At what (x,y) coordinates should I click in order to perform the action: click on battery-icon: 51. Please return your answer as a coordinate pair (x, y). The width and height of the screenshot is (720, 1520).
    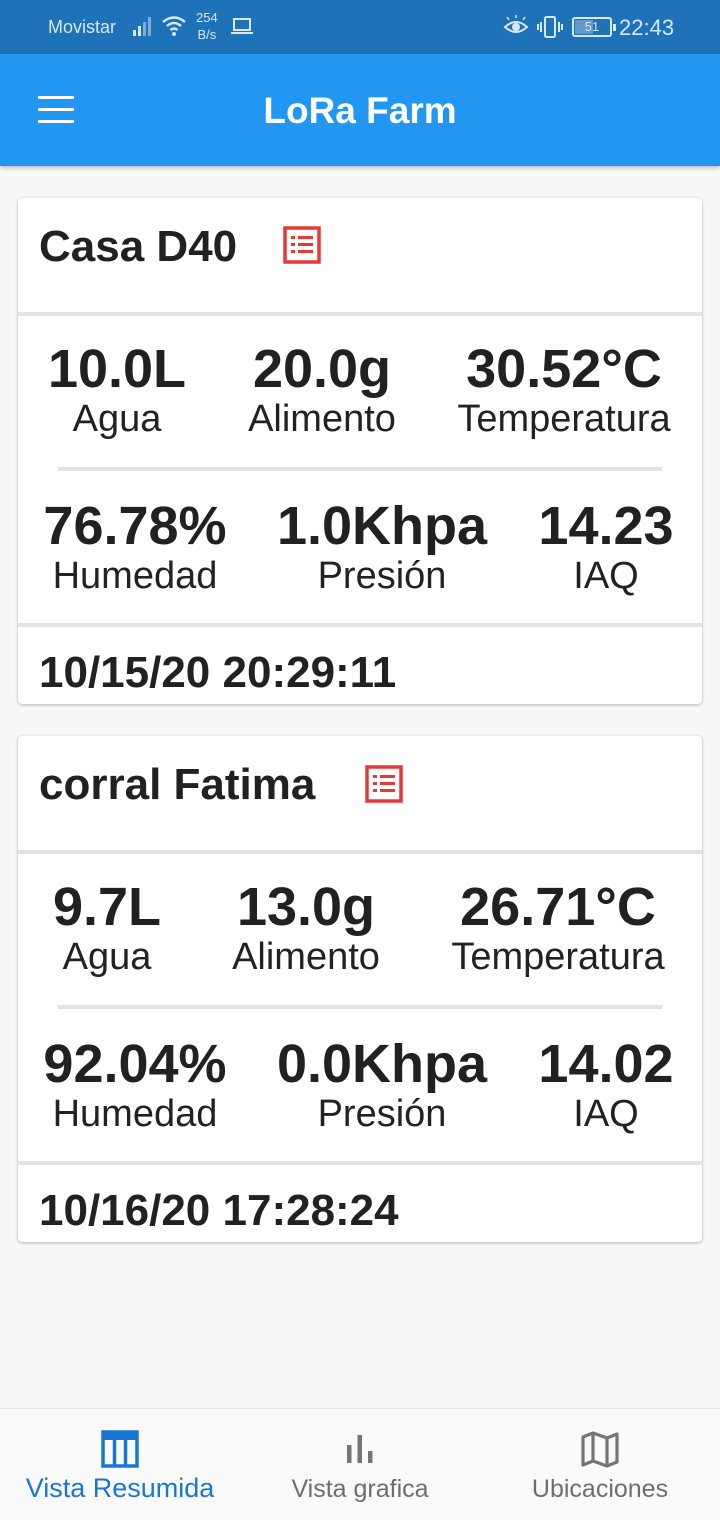
    Looking at the image, I should click on (594, 27).